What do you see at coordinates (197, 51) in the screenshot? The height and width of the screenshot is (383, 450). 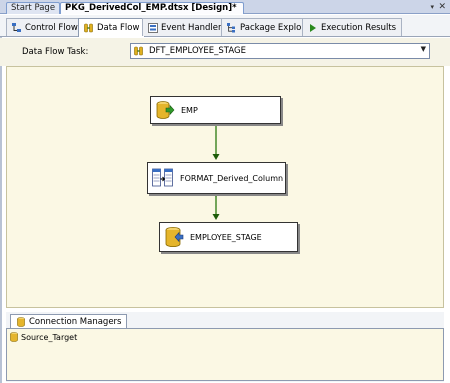 I see `selected-task-value: DFT_EMPLOYEE_STAGE` at bounding box center [197, 51].